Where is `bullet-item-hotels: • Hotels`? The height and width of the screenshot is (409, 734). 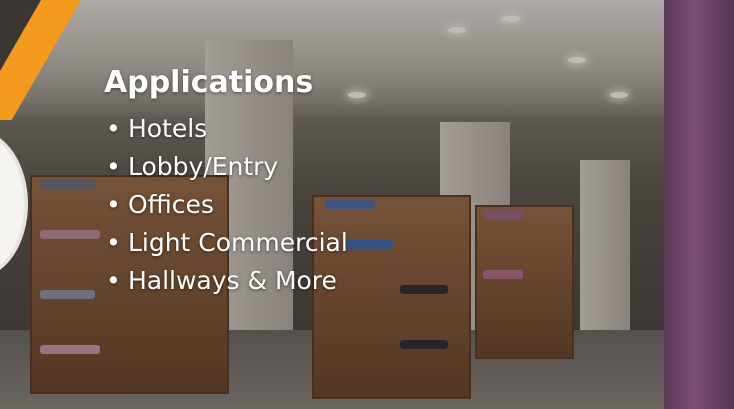 bullet-item-hotels: • Hotels is located at coordinates (226, 129).